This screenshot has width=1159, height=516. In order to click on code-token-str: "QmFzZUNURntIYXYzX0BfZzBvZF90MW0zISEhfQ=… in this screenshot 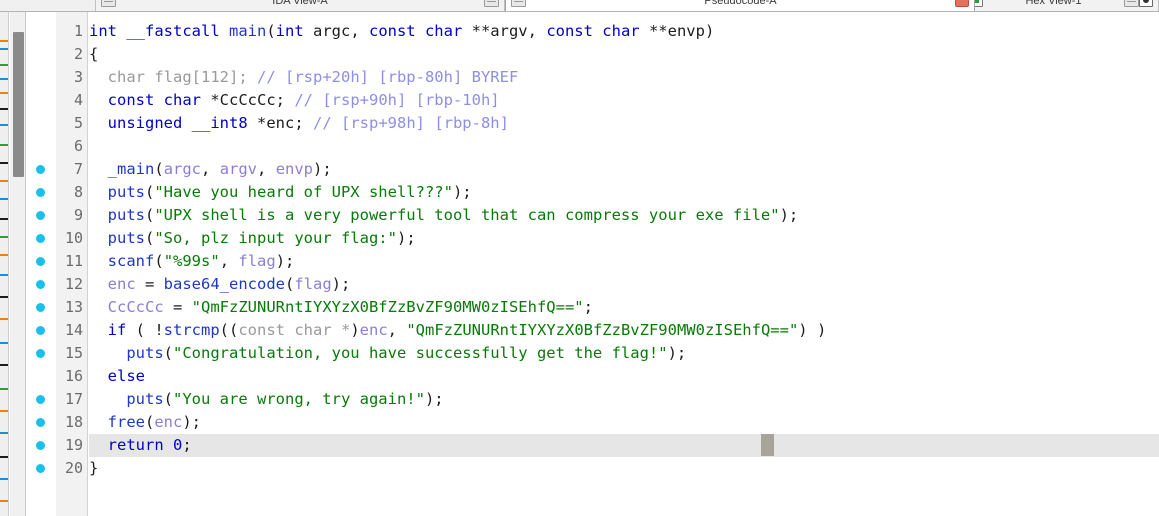, I will do `click(387, 307)`.